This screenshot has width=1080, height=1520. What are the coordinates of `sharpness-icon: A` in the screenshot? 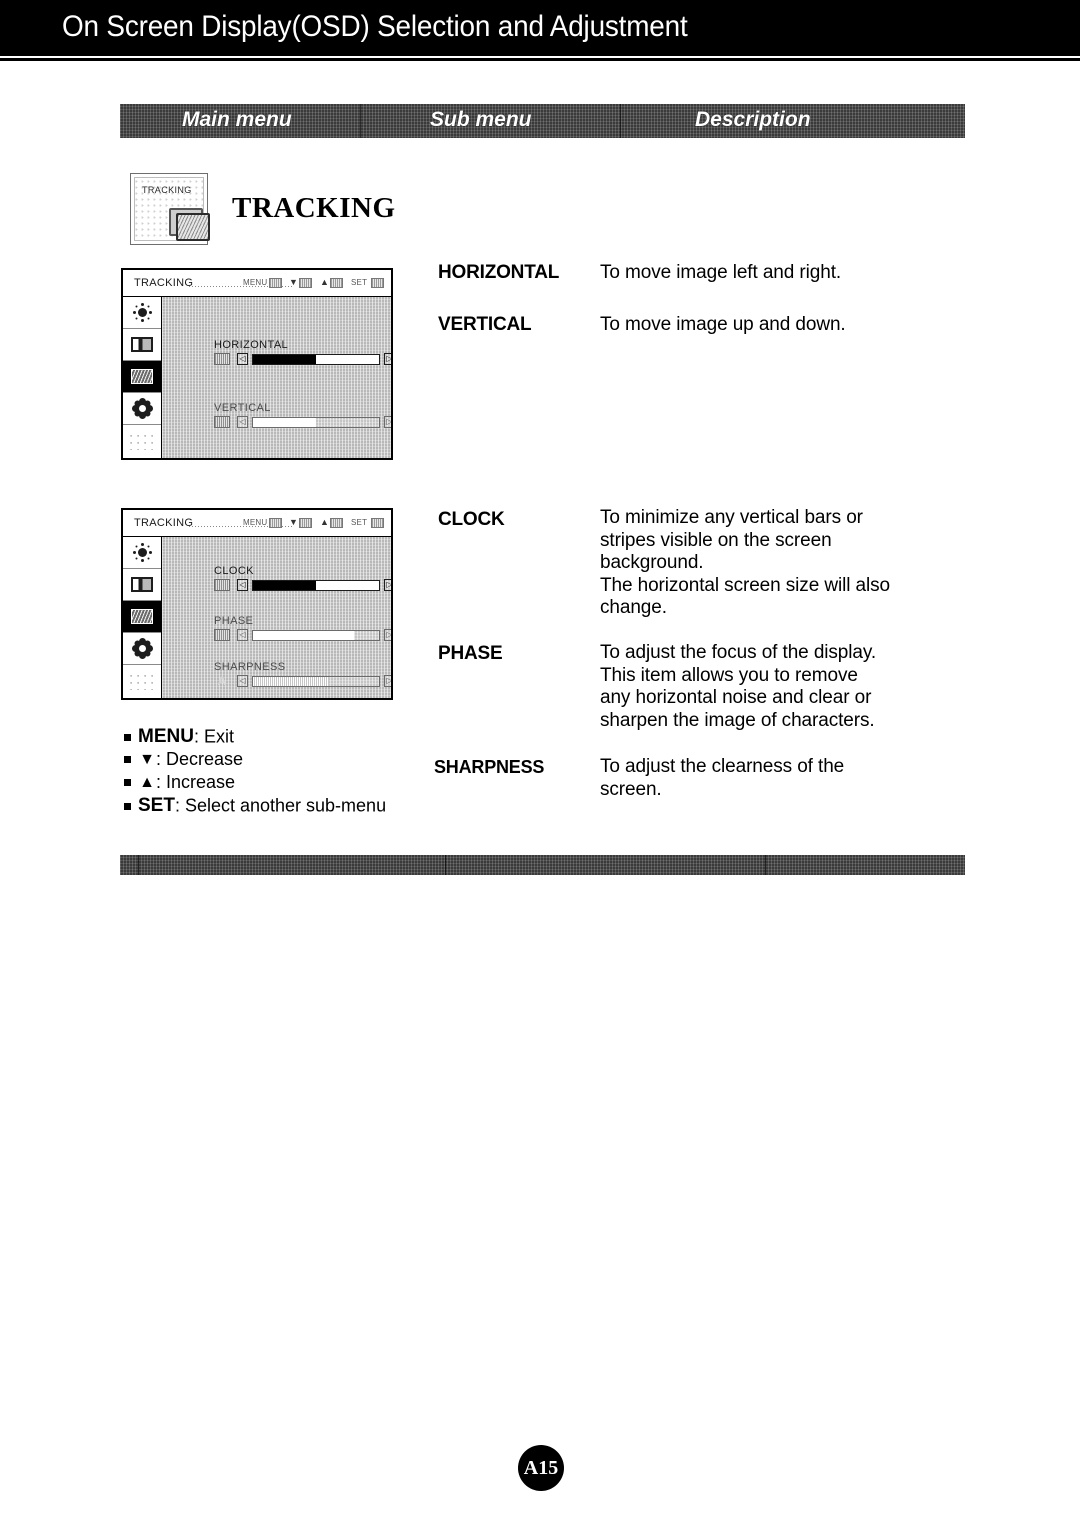 It's located at (222, 681).